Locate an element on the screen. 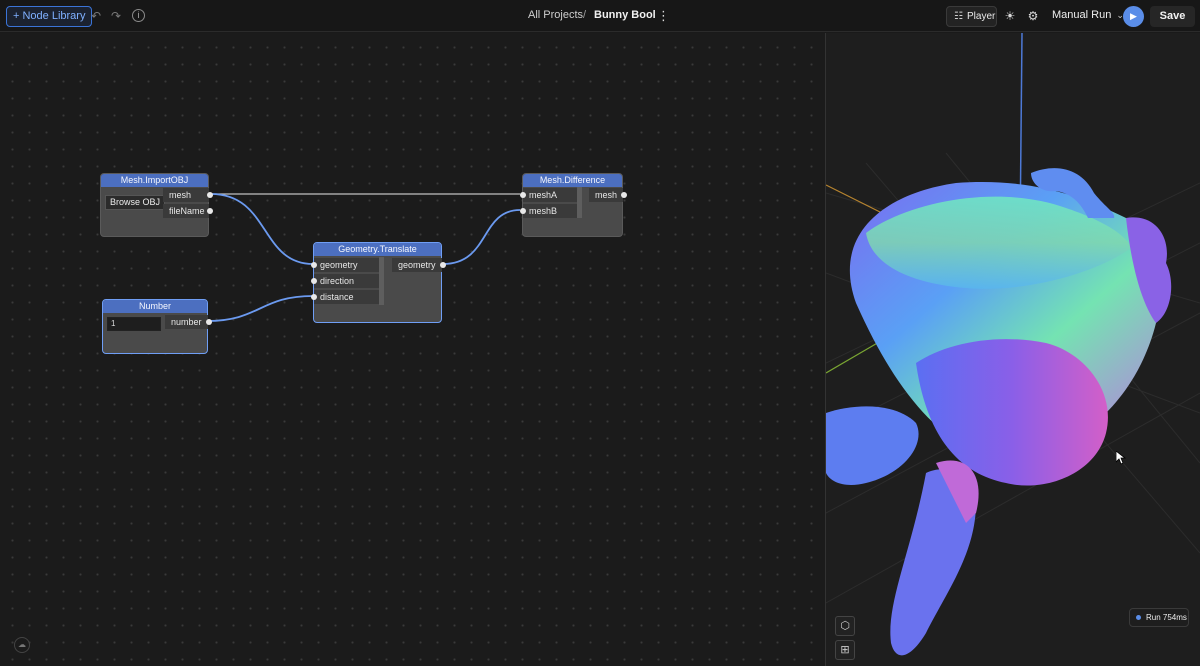 The width and height of the screenshot is (1200, 666). node-title: Mesh.ImportOBJ is located at coordinates (154, 180).